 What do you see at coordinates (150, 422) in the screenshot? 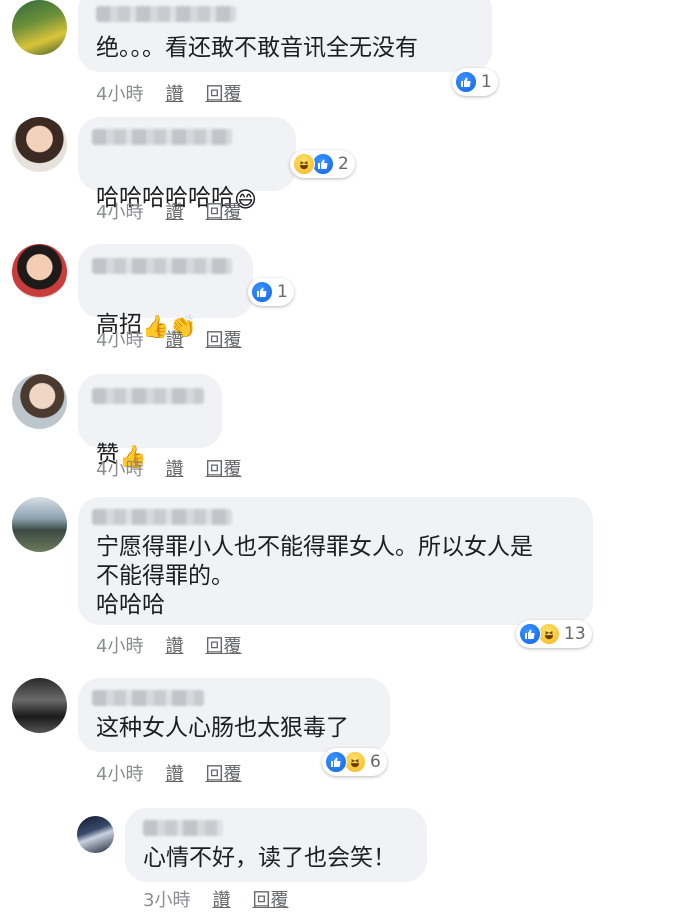
I see `comment-bubble: 赞👍` at bounding box center [150, 422].